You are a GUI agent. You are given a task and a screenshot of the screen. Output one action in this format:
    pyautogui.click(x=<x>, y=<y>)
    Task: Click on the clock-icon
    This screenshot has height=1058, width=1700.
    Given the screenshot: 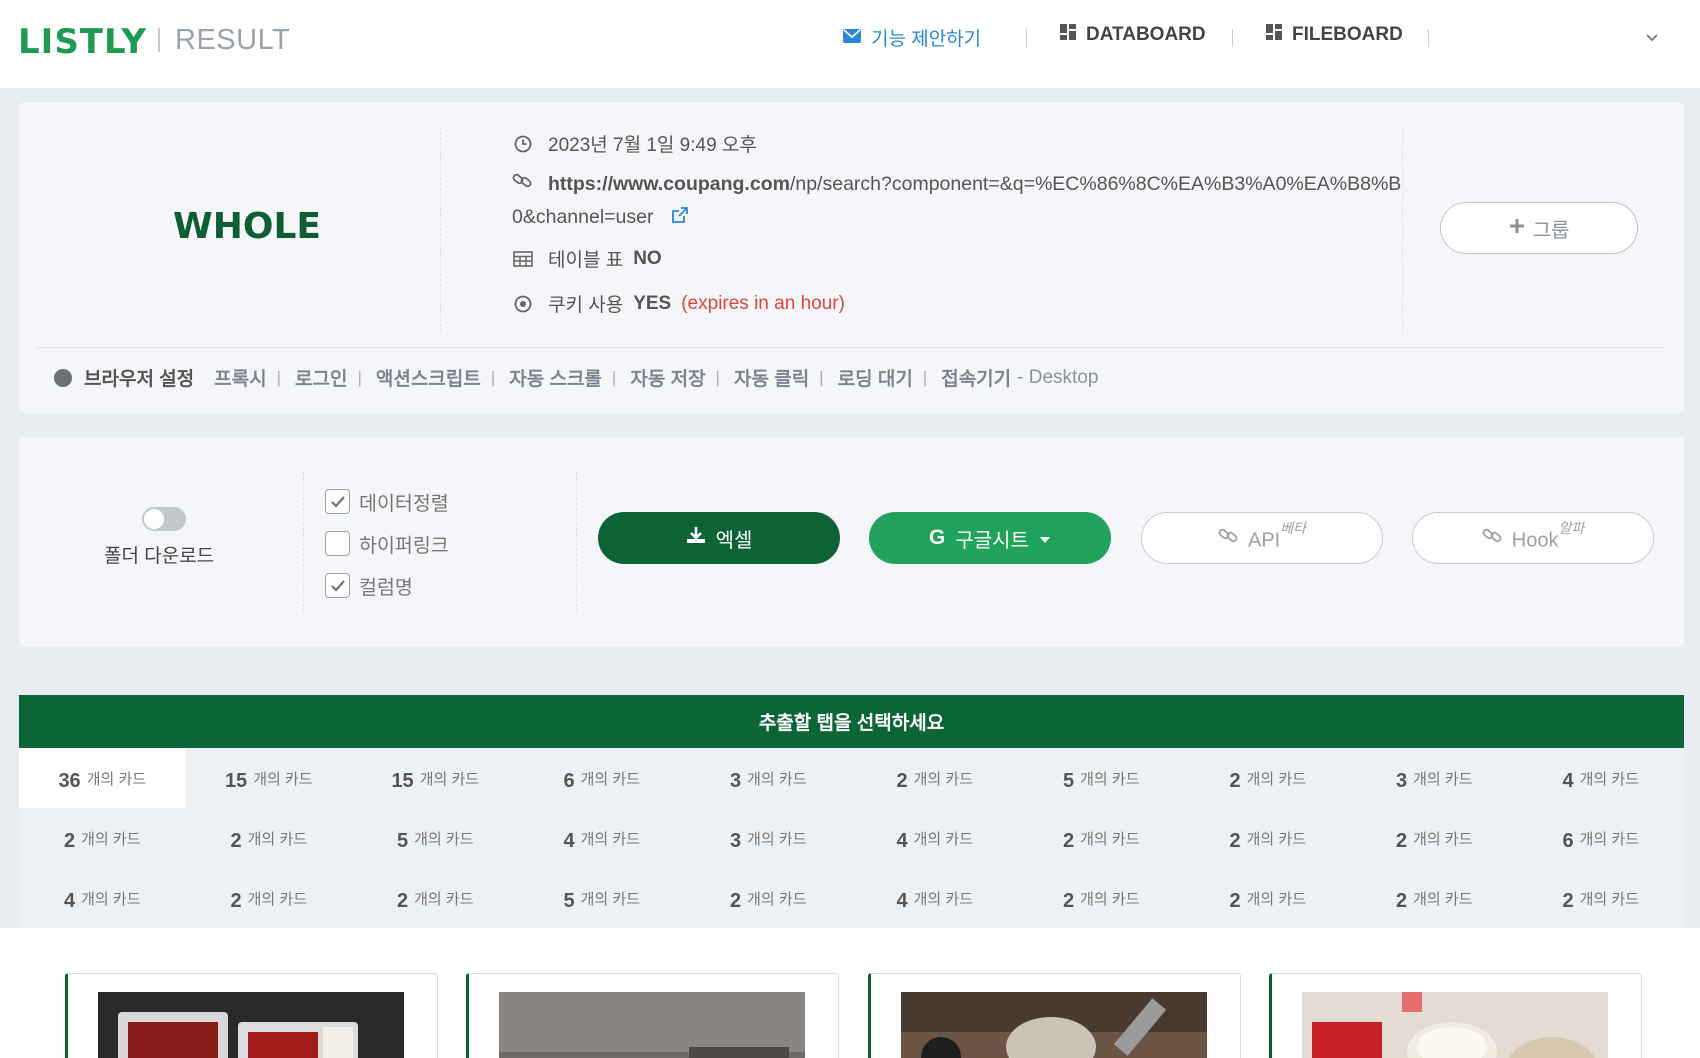 What is the action you would take?
    pyautogui.click(x=523, y=144)
    